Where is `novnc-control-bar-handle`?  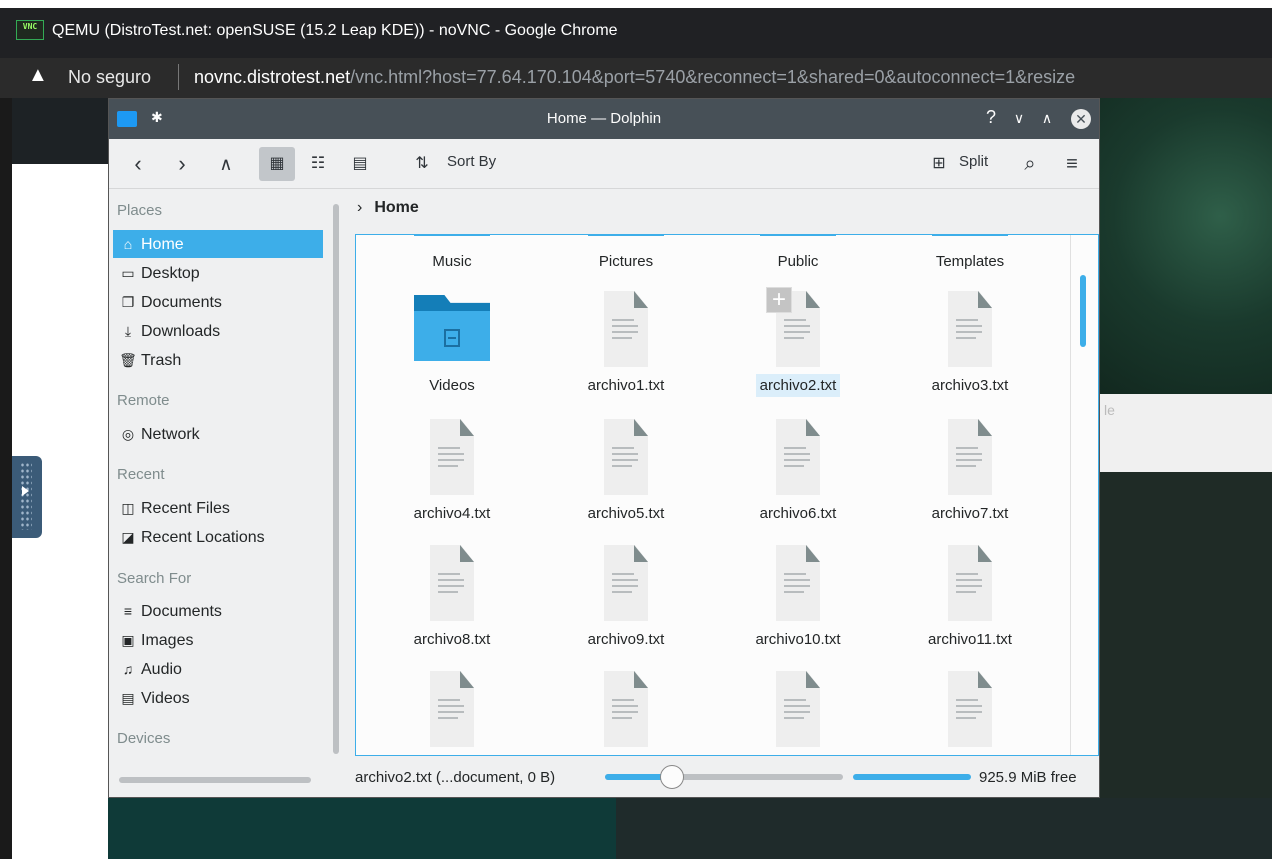 novnc-control-bar-handle is located at coordinates (27, 497).